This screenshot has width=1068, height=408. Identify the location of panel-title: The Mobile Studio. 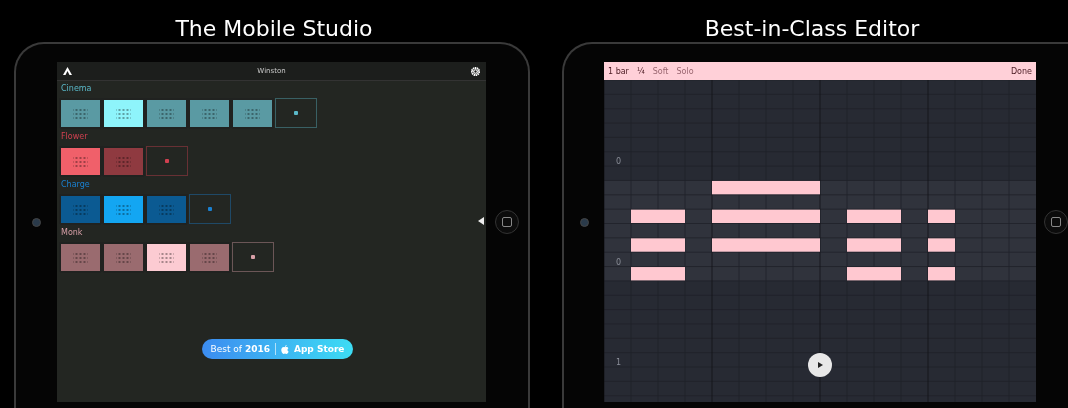
(274, 29).